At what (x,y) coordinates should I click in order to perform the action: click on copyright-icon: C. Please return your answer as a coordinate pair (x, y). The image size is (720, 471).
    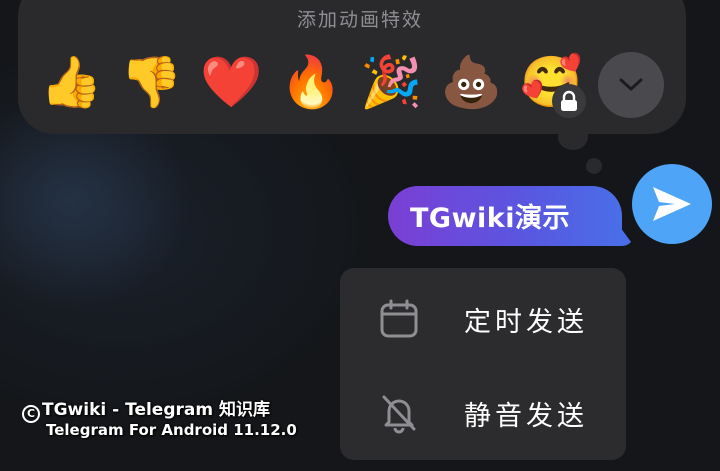
    Looking at the image, I should click on (31, 414).